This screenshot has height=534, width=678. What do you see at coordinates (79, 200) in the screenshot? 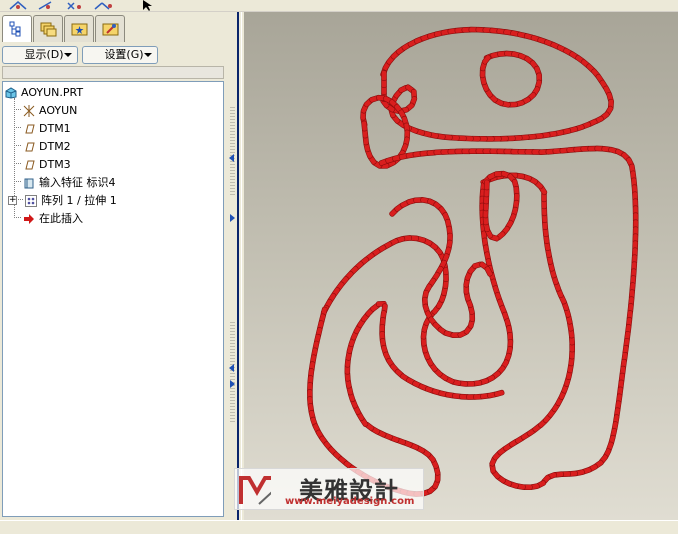
I see `tree-item-label: 阵列 1 / 拉伸 1` at bounding box center [79, 200].